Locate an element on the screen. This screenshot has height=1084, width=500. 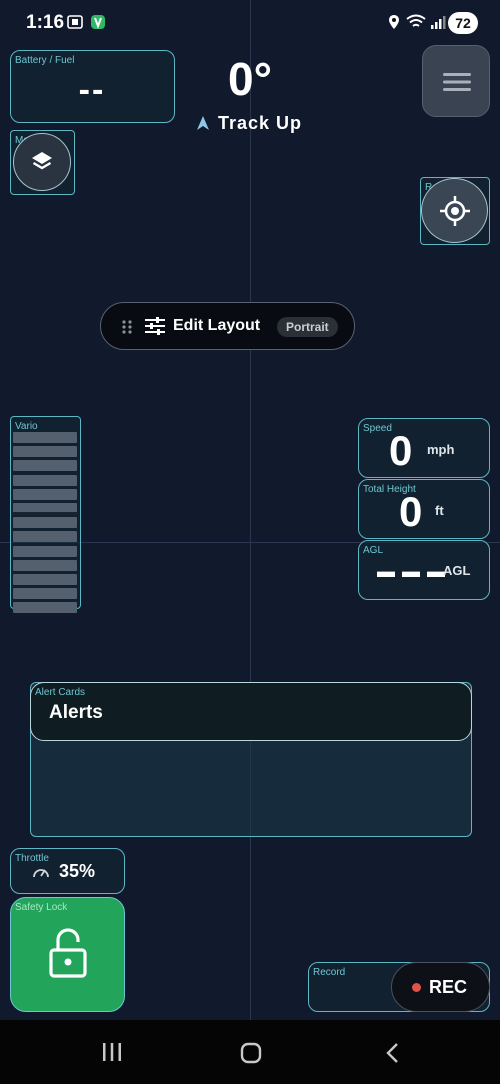
hamburger-icon is located at coordinates (457, 82).